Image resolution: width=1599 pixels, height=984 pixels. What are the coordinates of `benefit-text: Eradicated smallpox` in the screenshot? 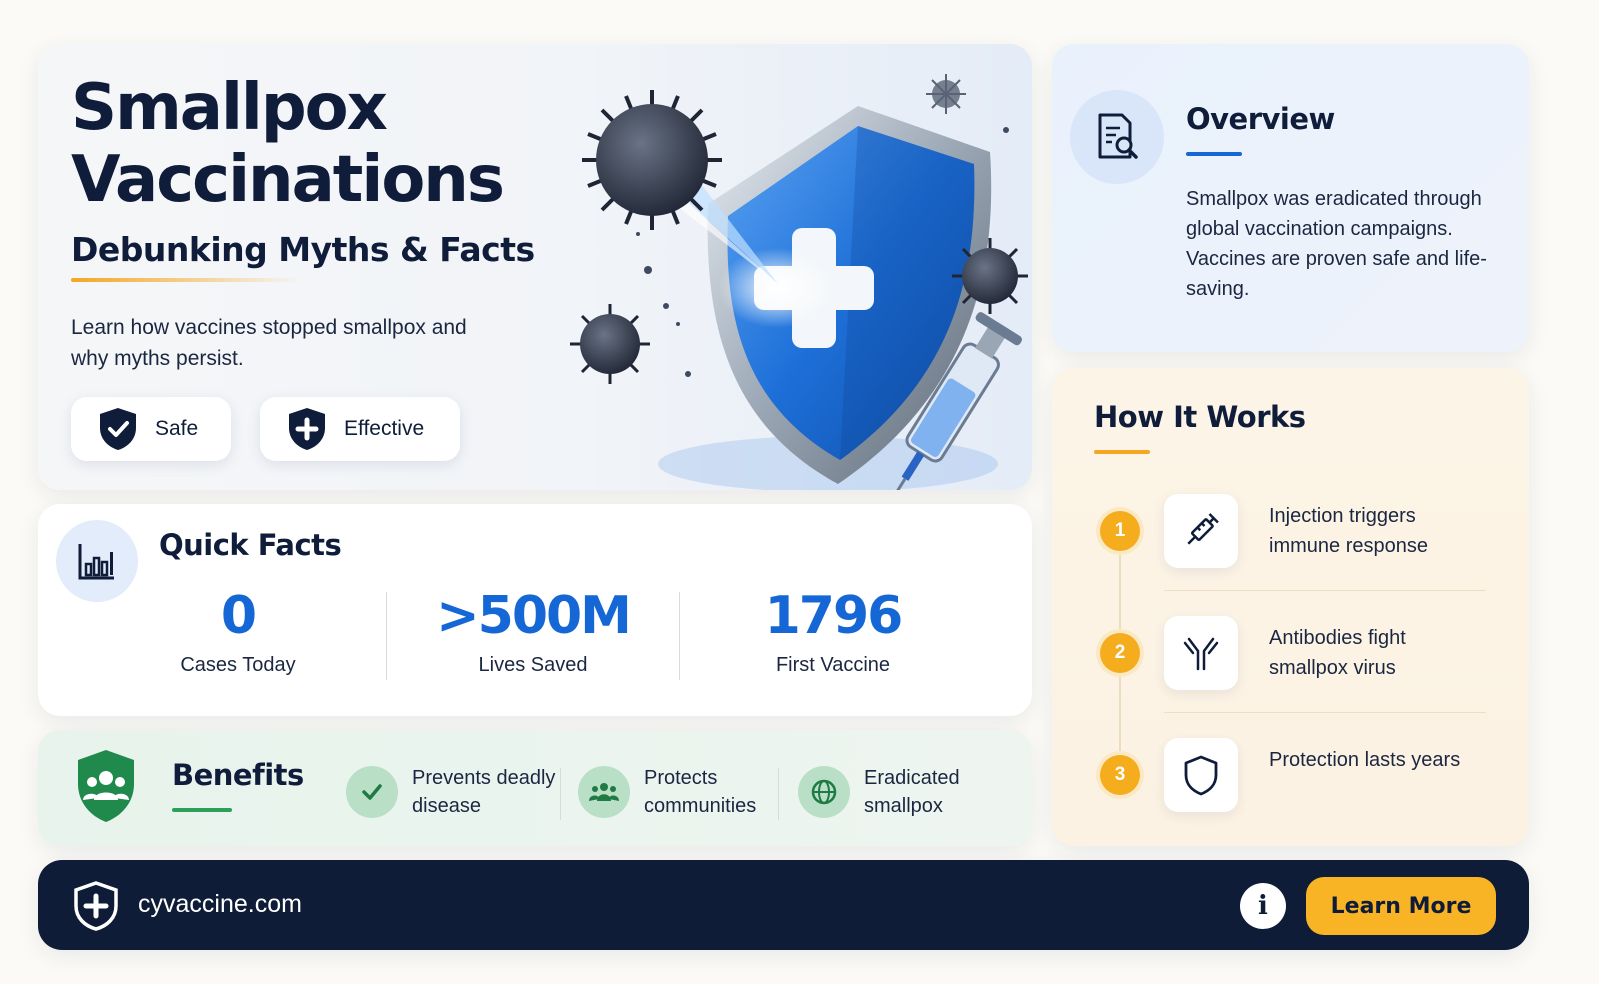 It's located at (912, 792).